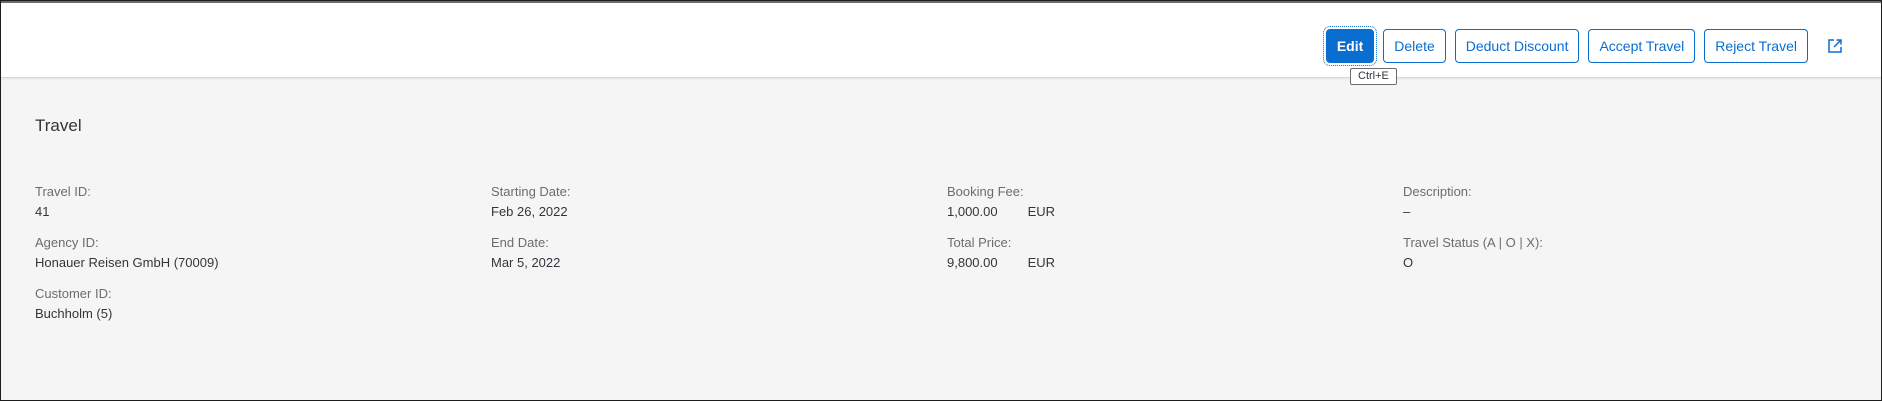  I want to click on booking-fee-label: Booking Fee:, so click(985, 191).